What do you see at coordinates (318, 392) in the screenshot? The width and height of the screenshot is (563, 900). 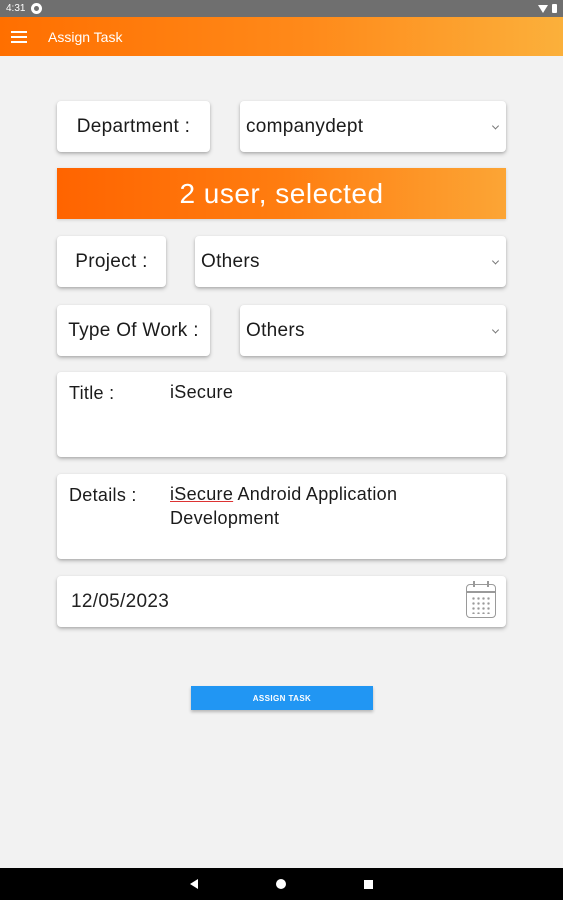 I see `title-input: iSecure` at bounding box center [318, 392].